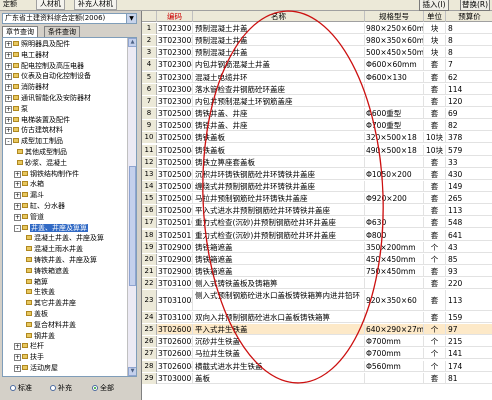  Describe the element at coordinates (317, 41) in the screenshot. I see `table-row: 23T023002预制混凝土井盖980×350×60mm块8` at that location.